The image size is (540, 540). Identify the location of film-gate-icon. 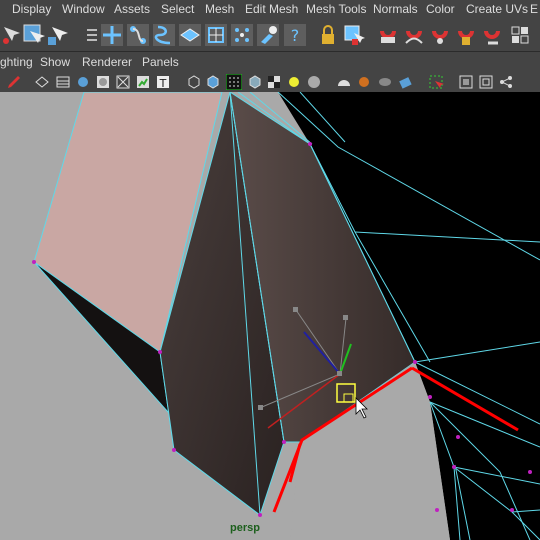
(466, 82).